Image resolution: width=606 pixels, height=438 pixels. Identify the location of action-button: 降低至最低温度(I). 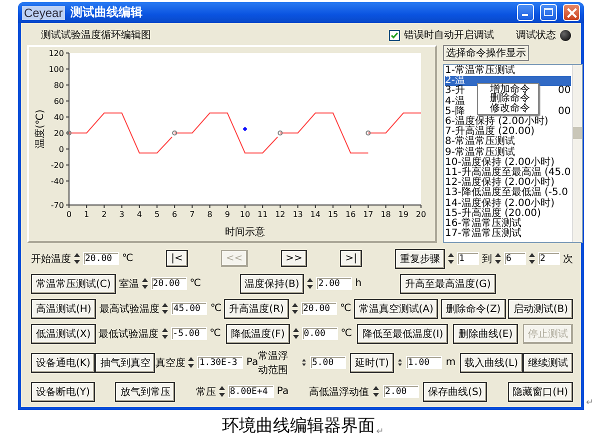
(402, 334).